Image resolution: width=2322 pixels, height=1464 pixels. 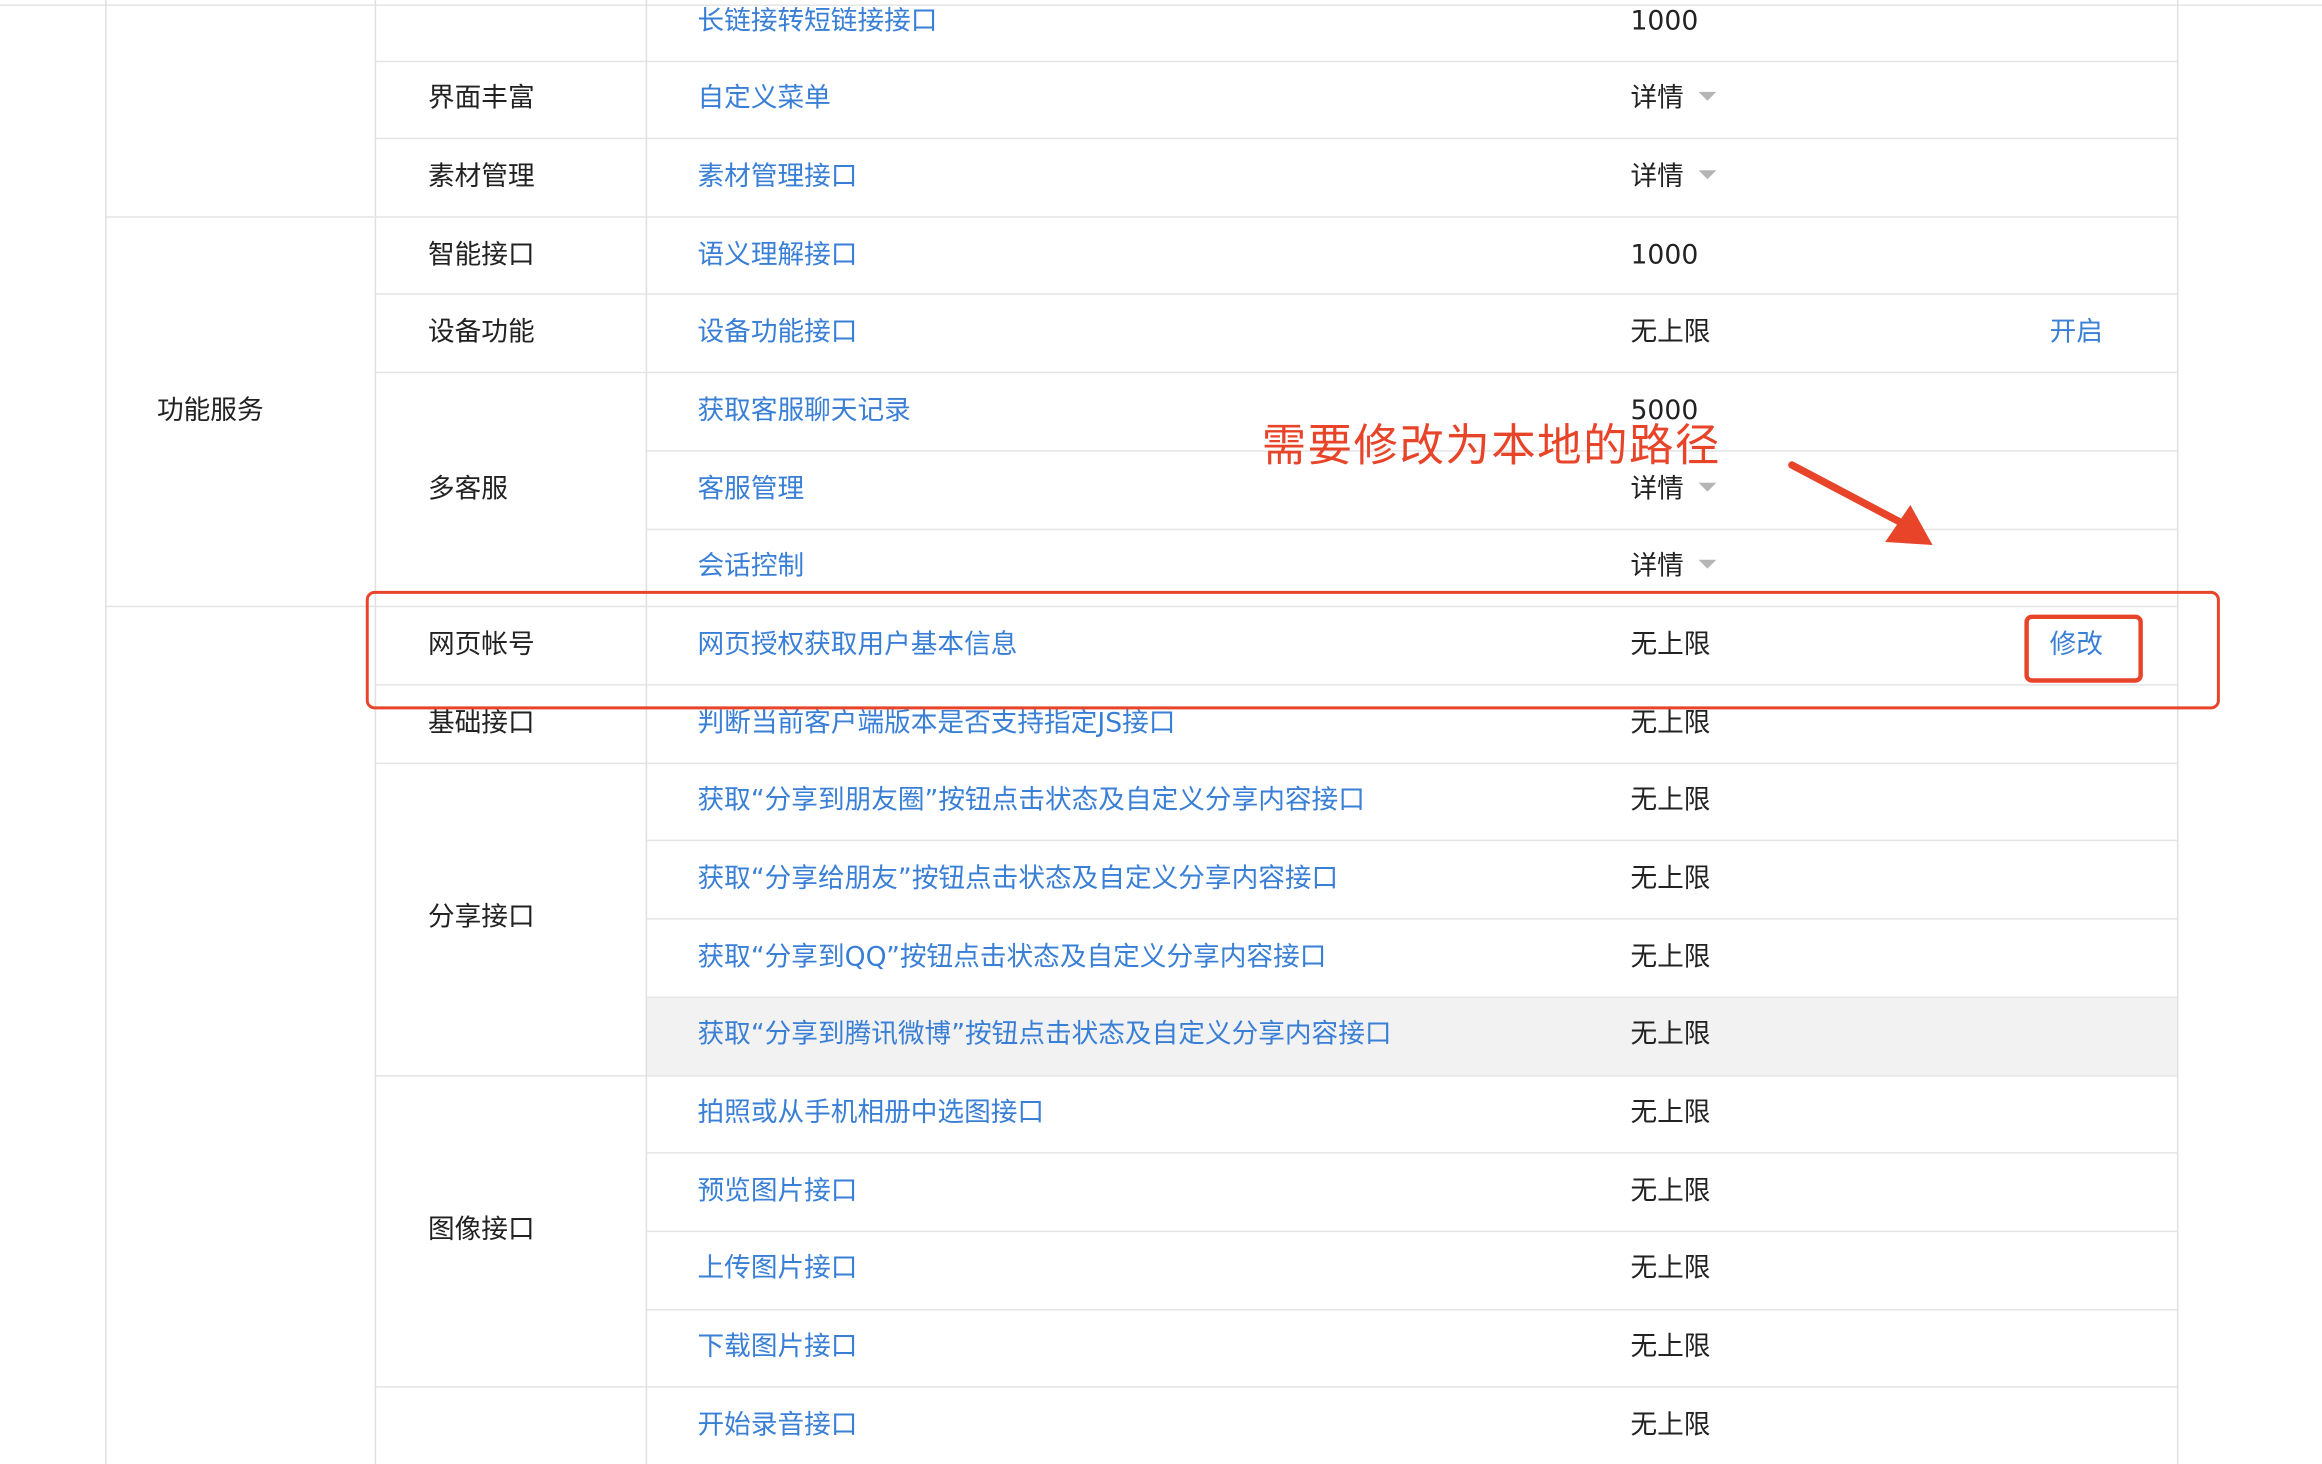 I want to click on category-ui-rich: 界面丰富, so click(x=481, y=98).